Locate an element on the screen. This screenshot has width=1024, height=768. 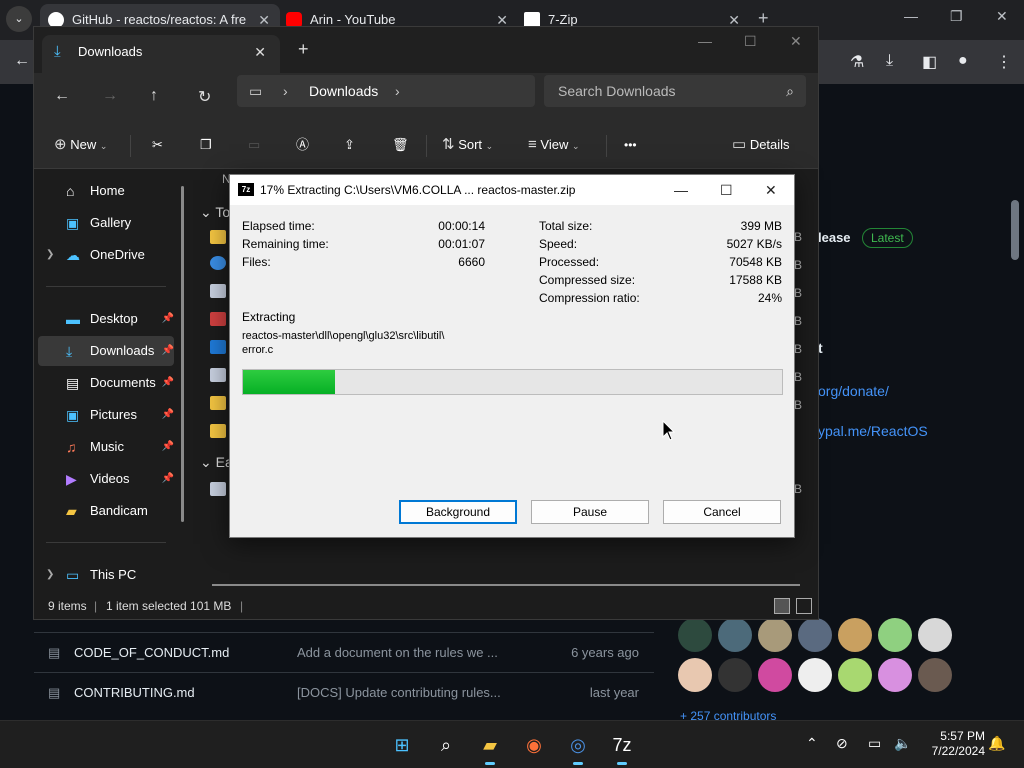
sidebar-item-onedrive: ❯ ☁ OneDrive is located at coordinates (106, 255).